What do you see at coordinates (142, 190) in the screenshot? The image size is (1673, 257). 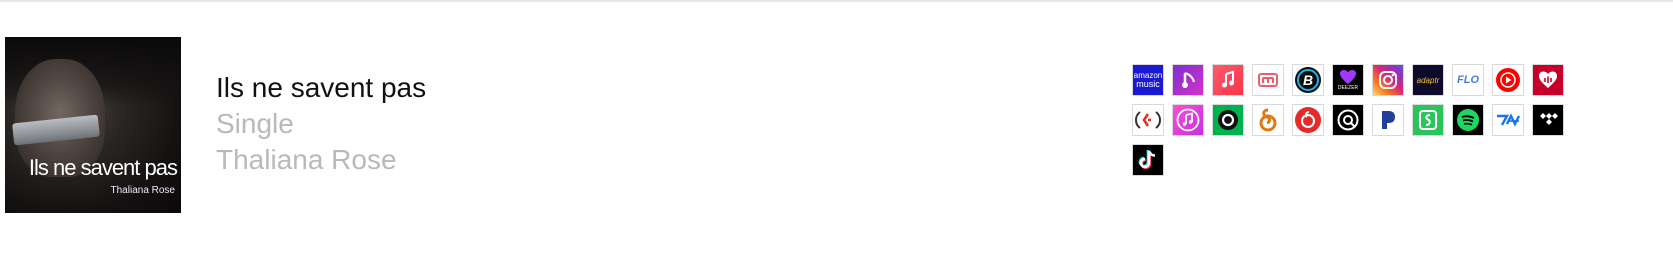 I see `cover-artist-text: Thaliana Rose` at bounding box center [142, 190].